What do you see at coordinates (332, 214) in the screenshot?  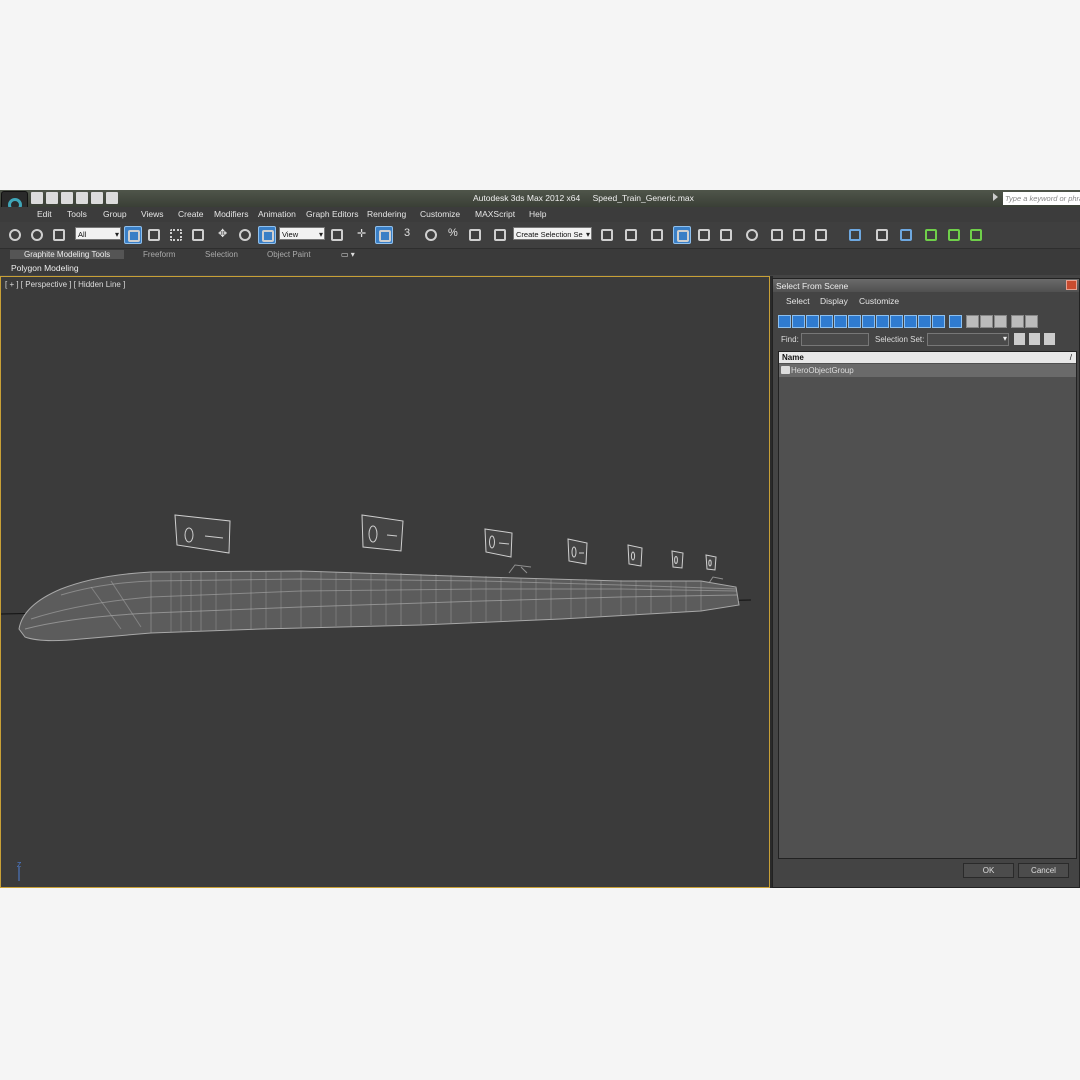 I see `menu-graph-editors: Graph Editors` at bounding box center [332, 214].